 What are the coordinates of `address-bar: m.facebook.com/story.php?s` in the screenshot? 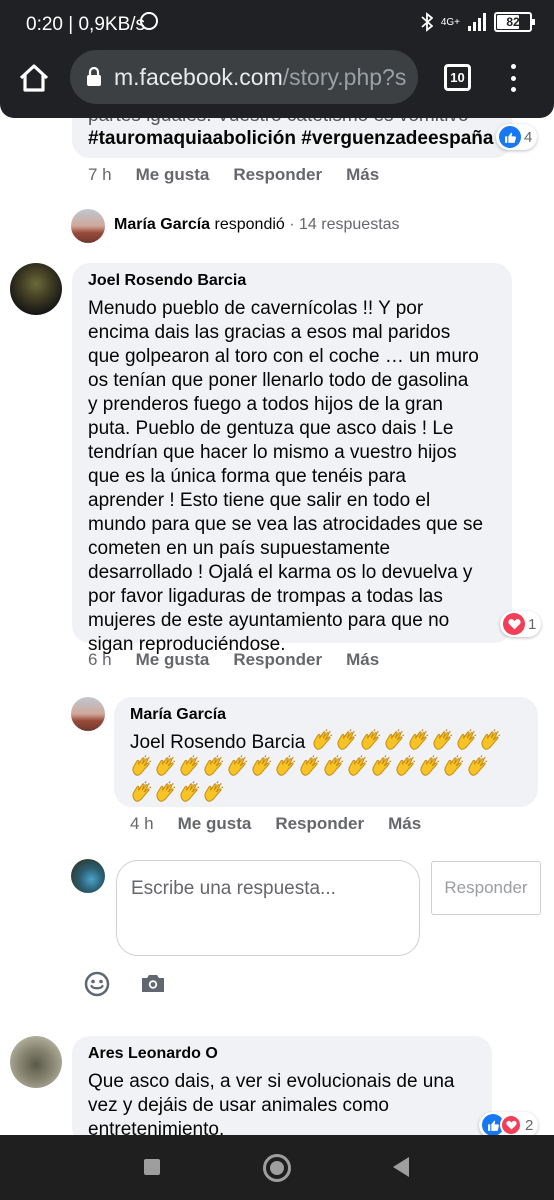 It's located at (244, 77).